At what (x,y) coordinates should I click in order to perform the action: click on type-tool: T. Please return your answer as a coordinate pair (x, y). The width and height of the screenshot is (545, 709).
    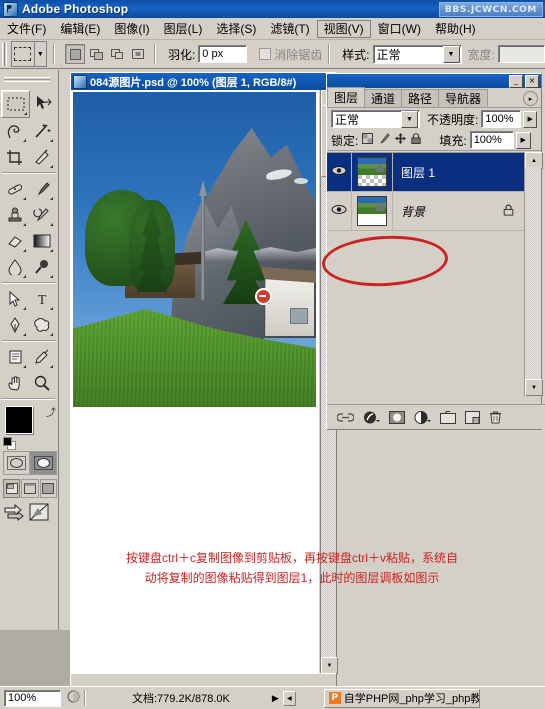
    Looking at the image, I should click on (41, 299).